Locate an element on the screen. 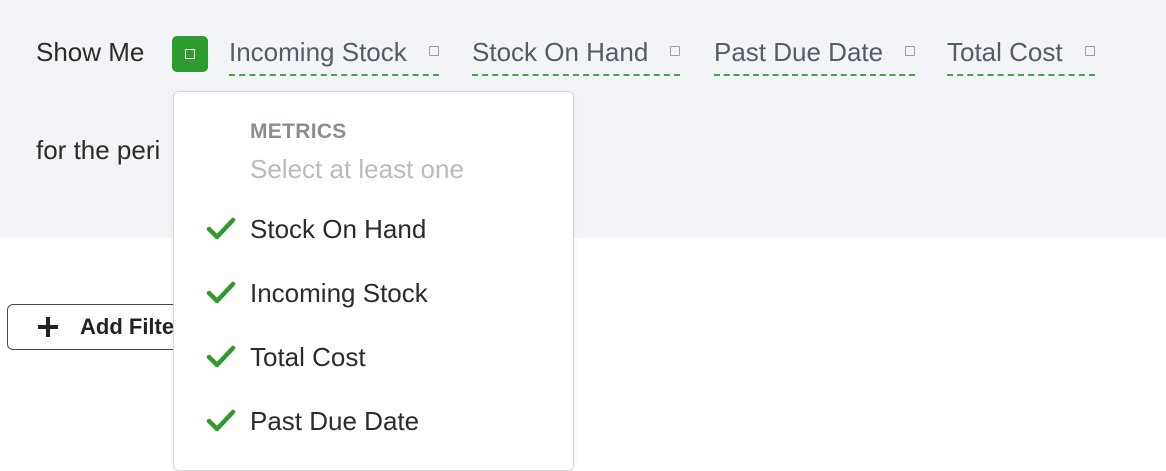 The width and height of the screenshot is (1166, 471). metric-pill-label: Total Cost is located at coordinates (1005, 52).